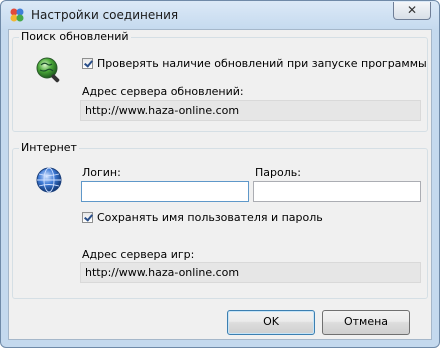 Image resolution: width=440 pixels, height=348 pixels. I want to click on close-icon: ✕, so click(412, 10).